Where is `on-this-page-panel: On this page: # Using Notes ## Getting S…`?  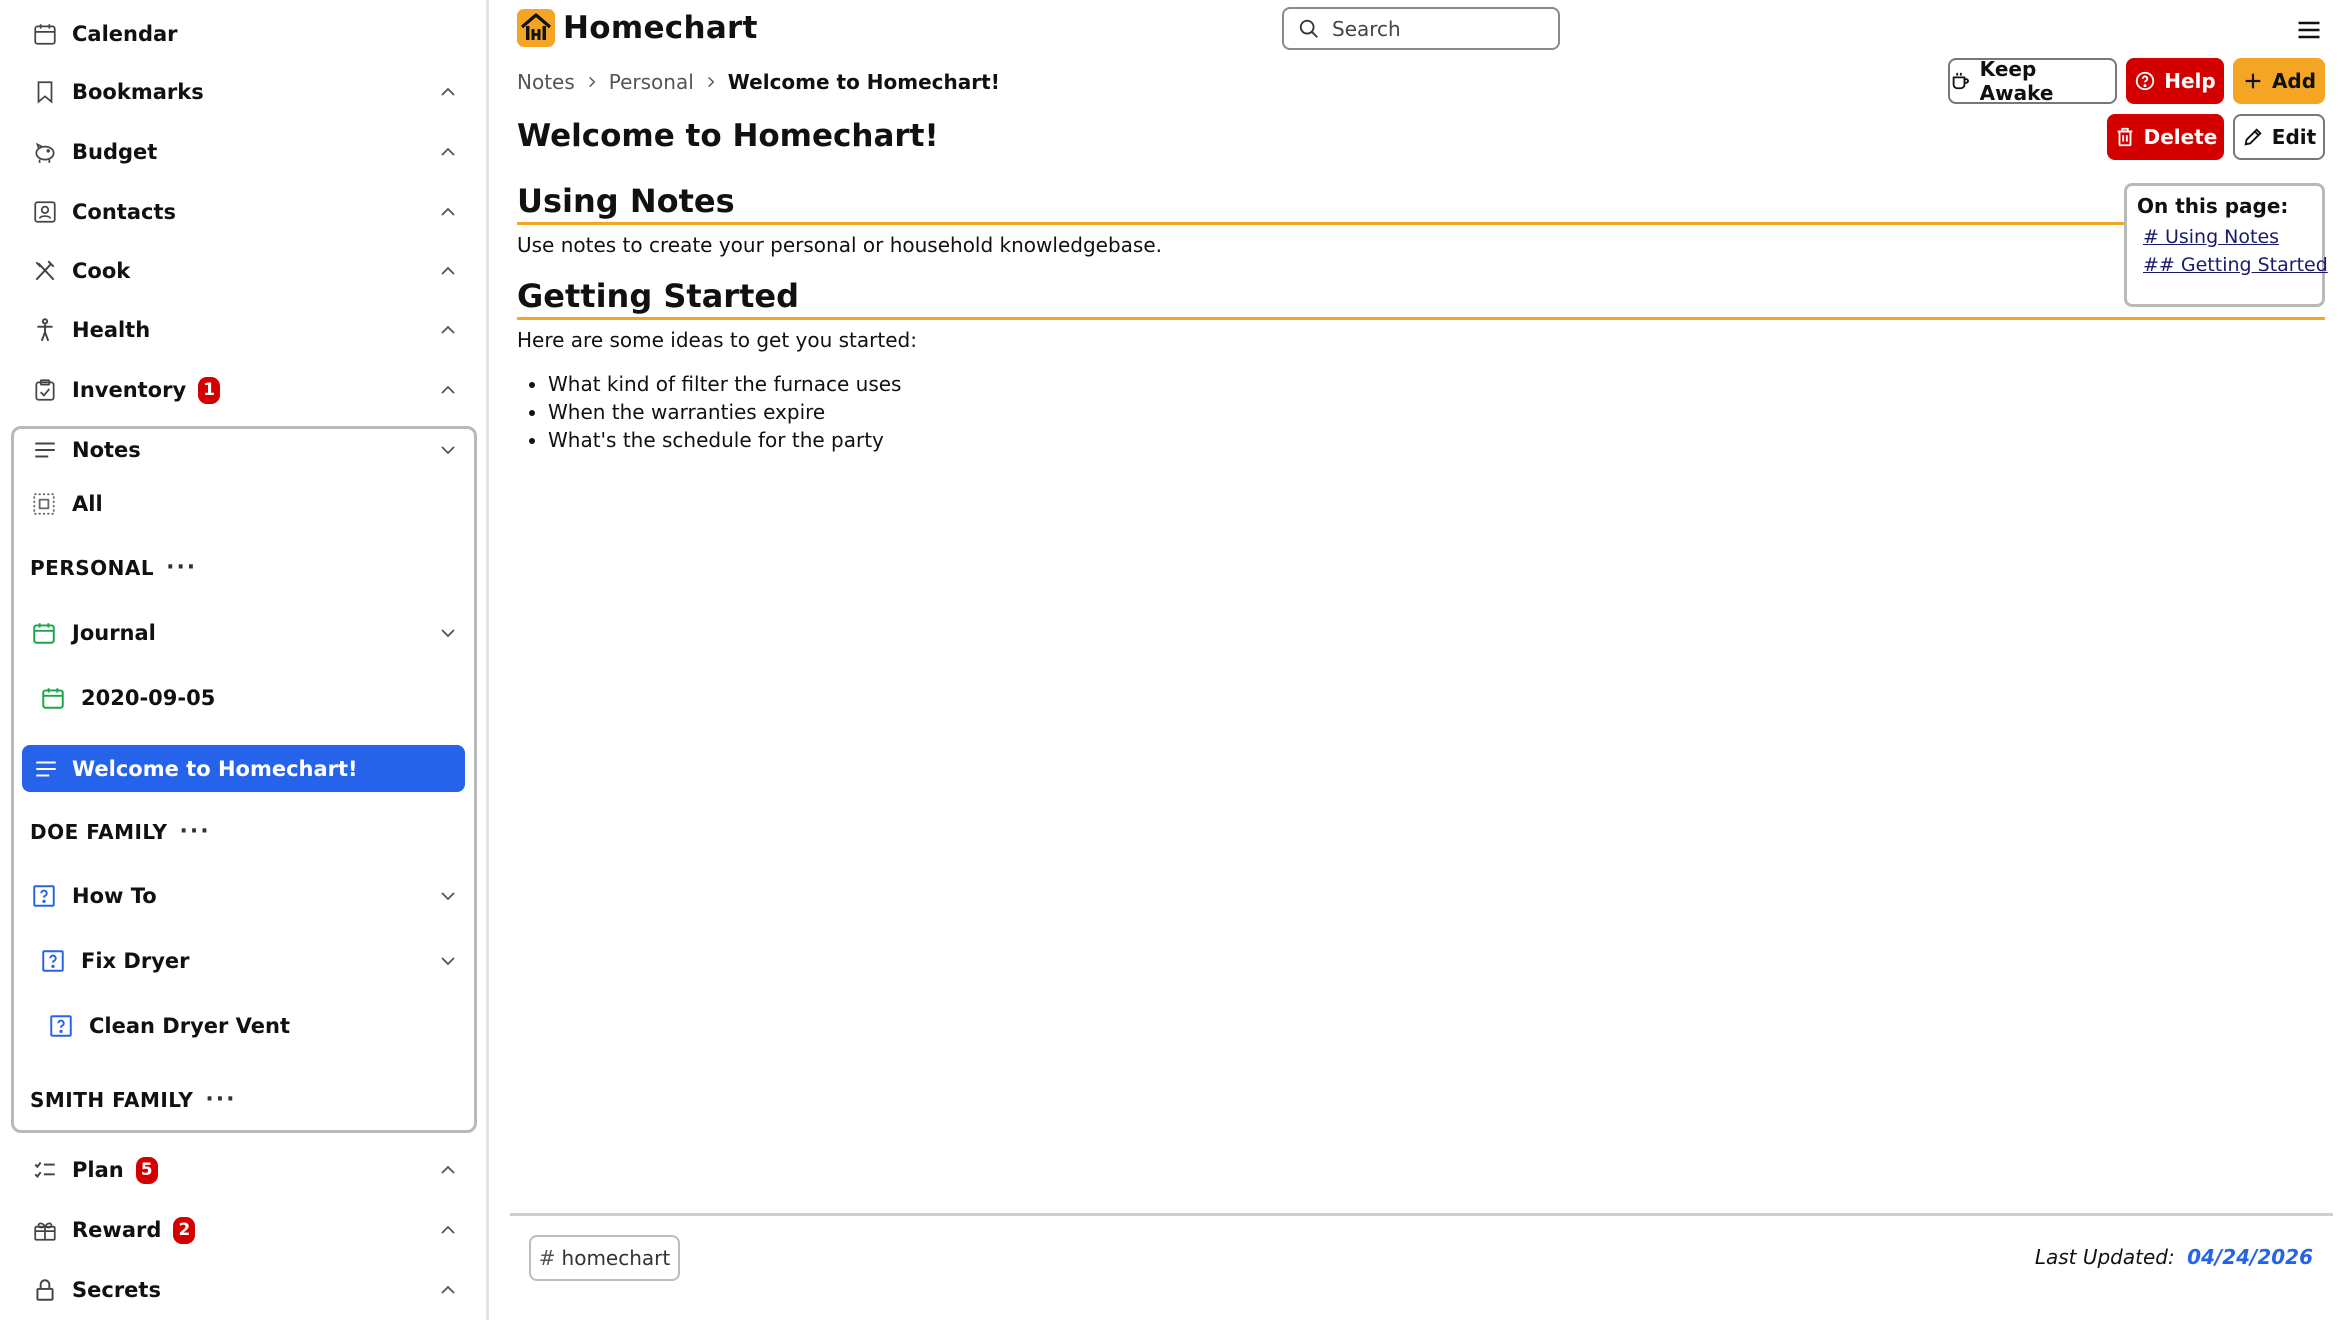 on-this-page-panel: On this page: # Using Notes ## Getting S… is located at coordinates (2226, 245).